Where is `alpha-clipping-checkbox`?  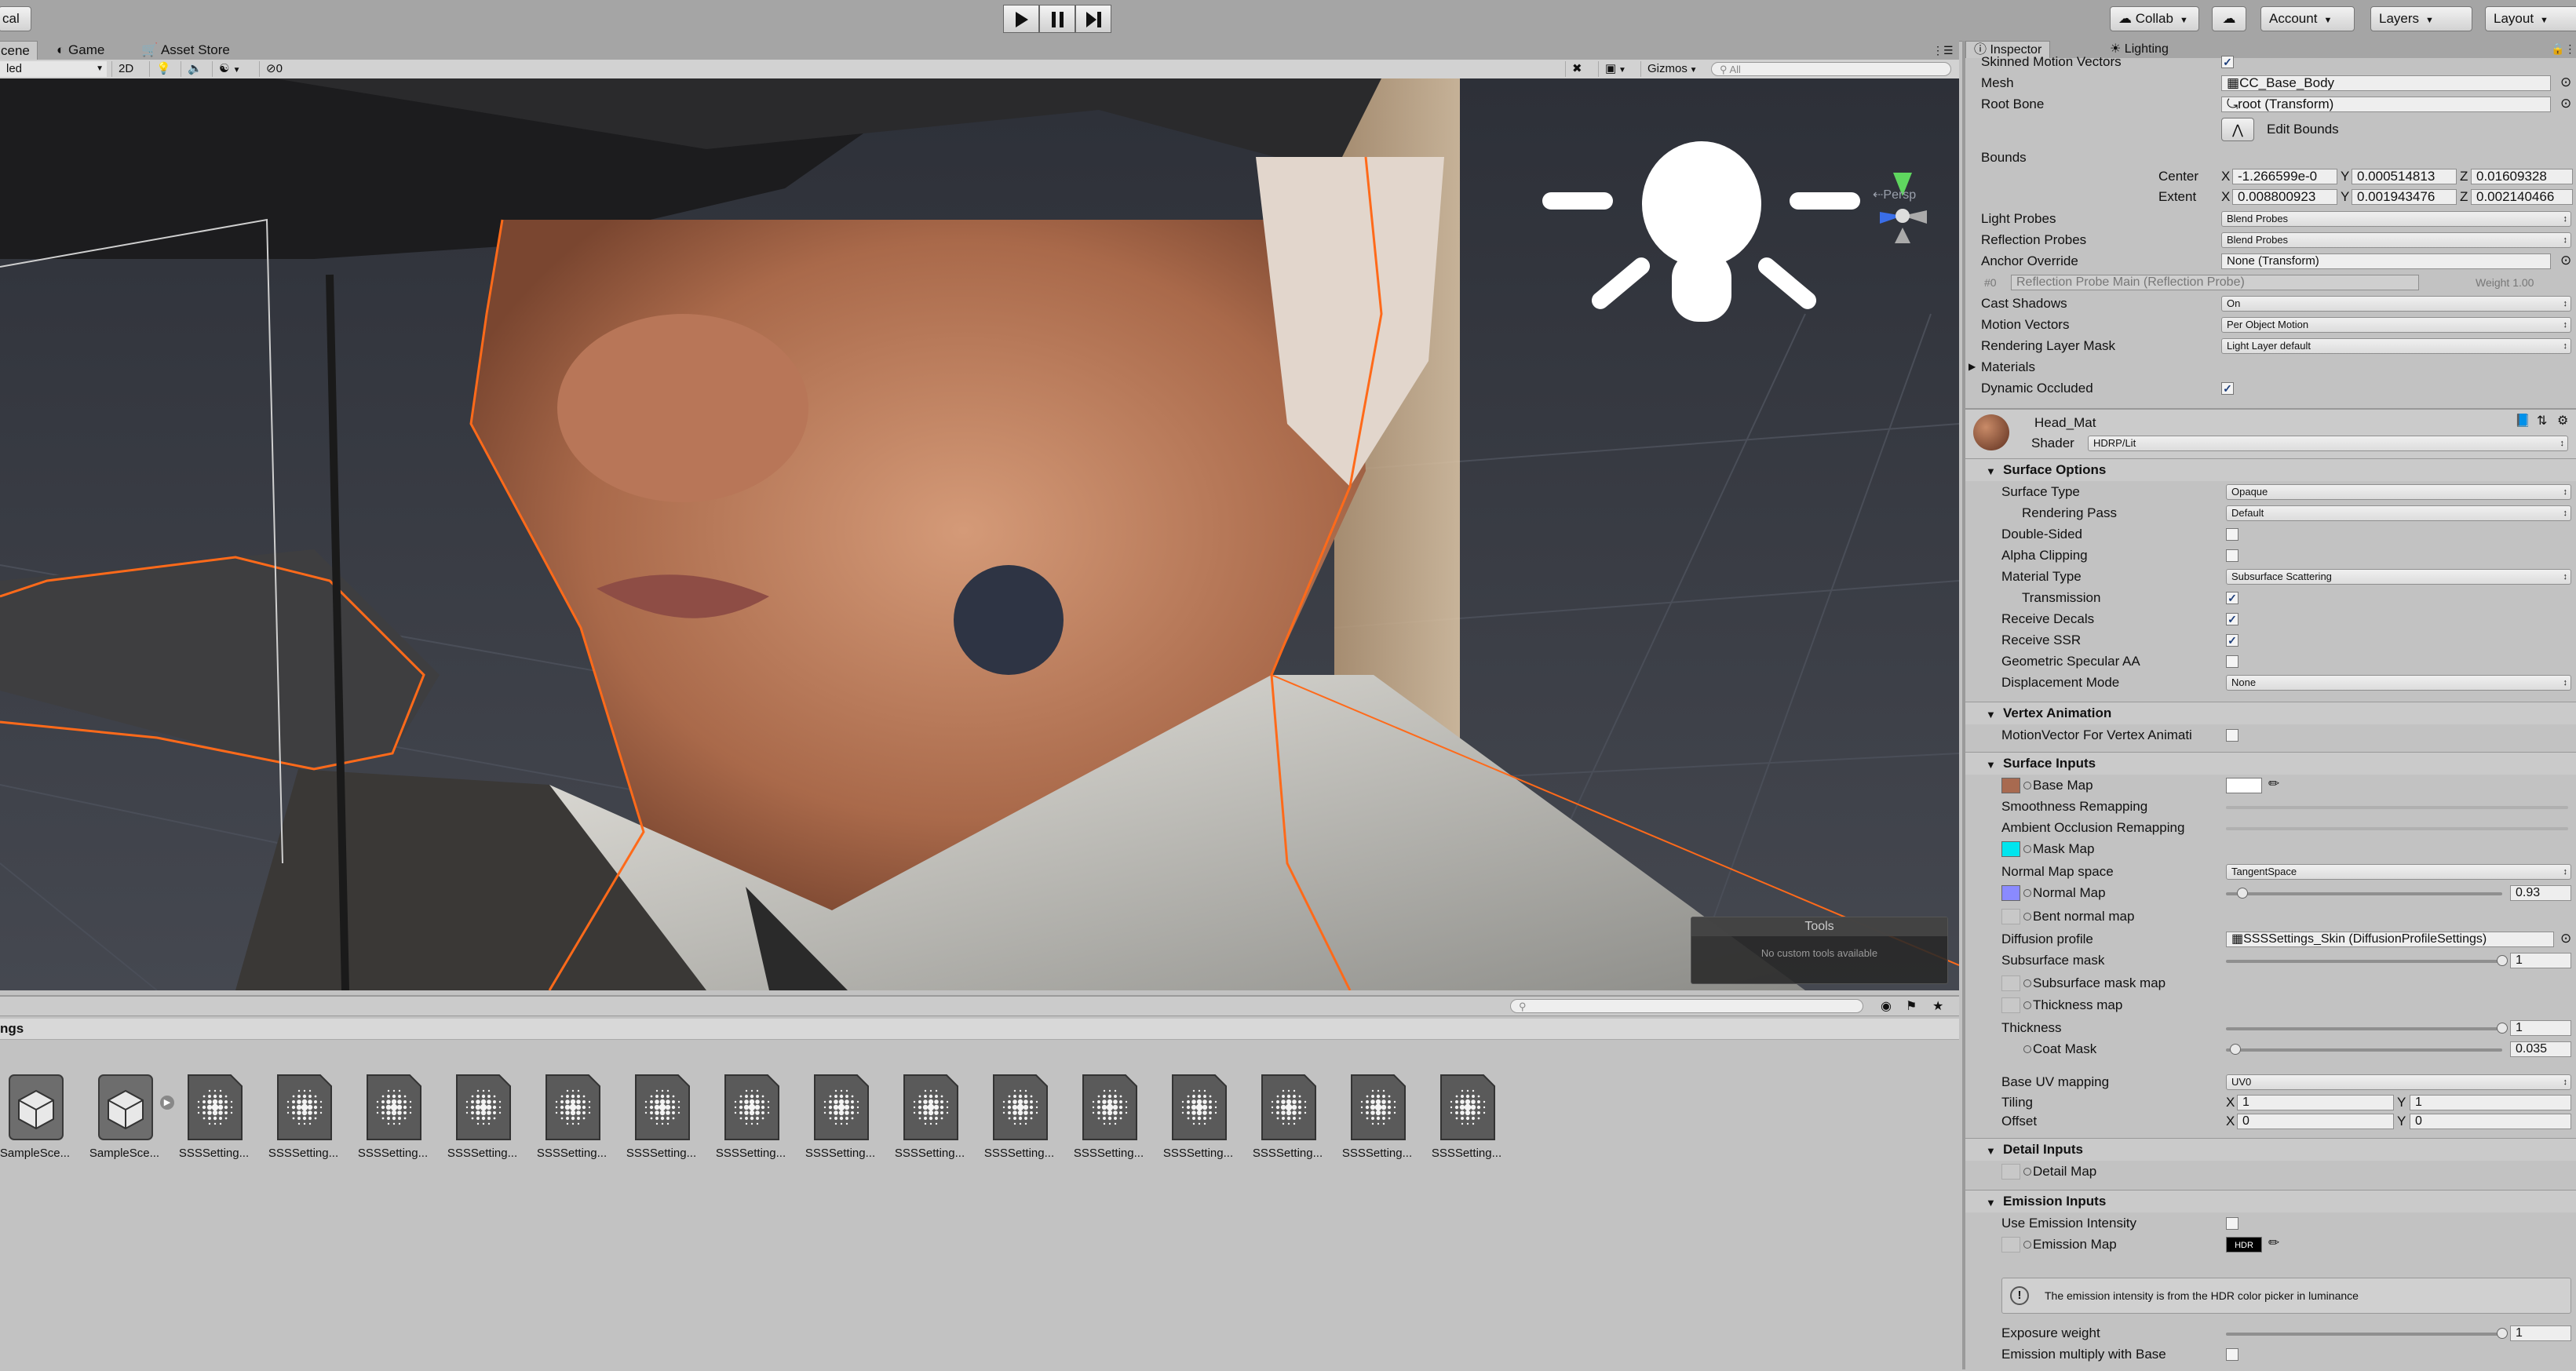
alpha-clipping-checkbox is located at coordinates (2232, 555).